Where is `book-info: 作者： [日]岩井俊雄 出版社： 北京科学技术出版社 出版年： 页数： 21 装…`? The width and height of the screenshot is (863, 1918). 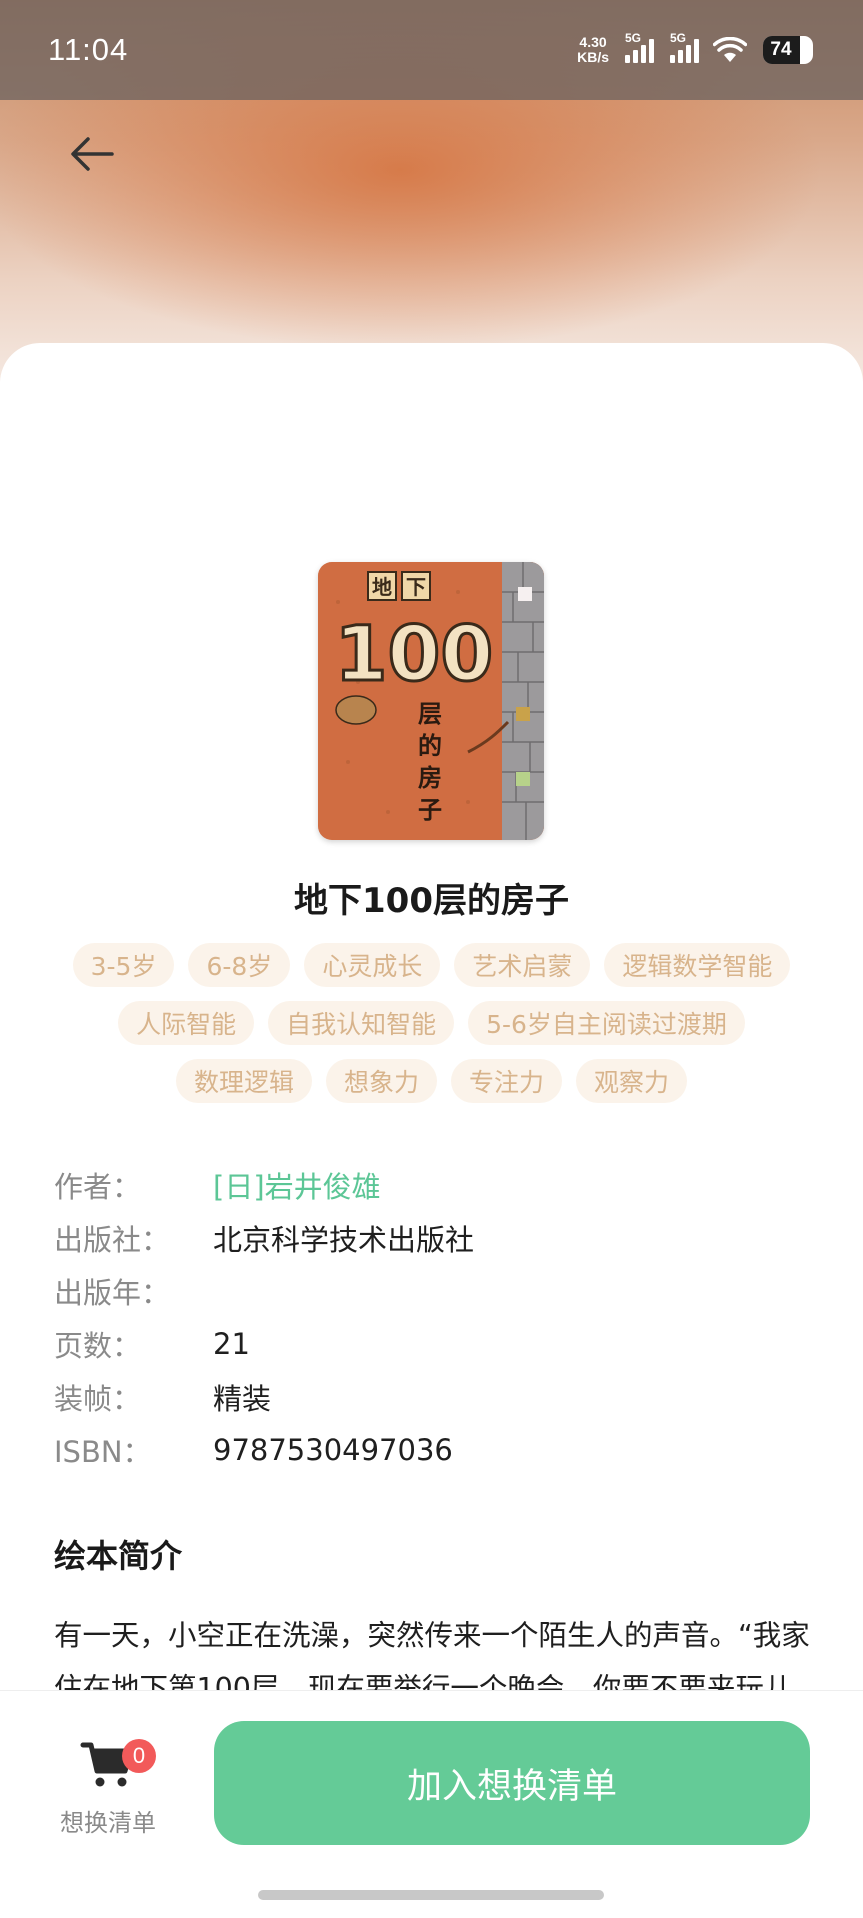 book-info: 作者： [日]岩井俊雄 出版社： 北京科学技术出版社 出版年： 页数： 21 装… is located at coordinates (434, 1317).